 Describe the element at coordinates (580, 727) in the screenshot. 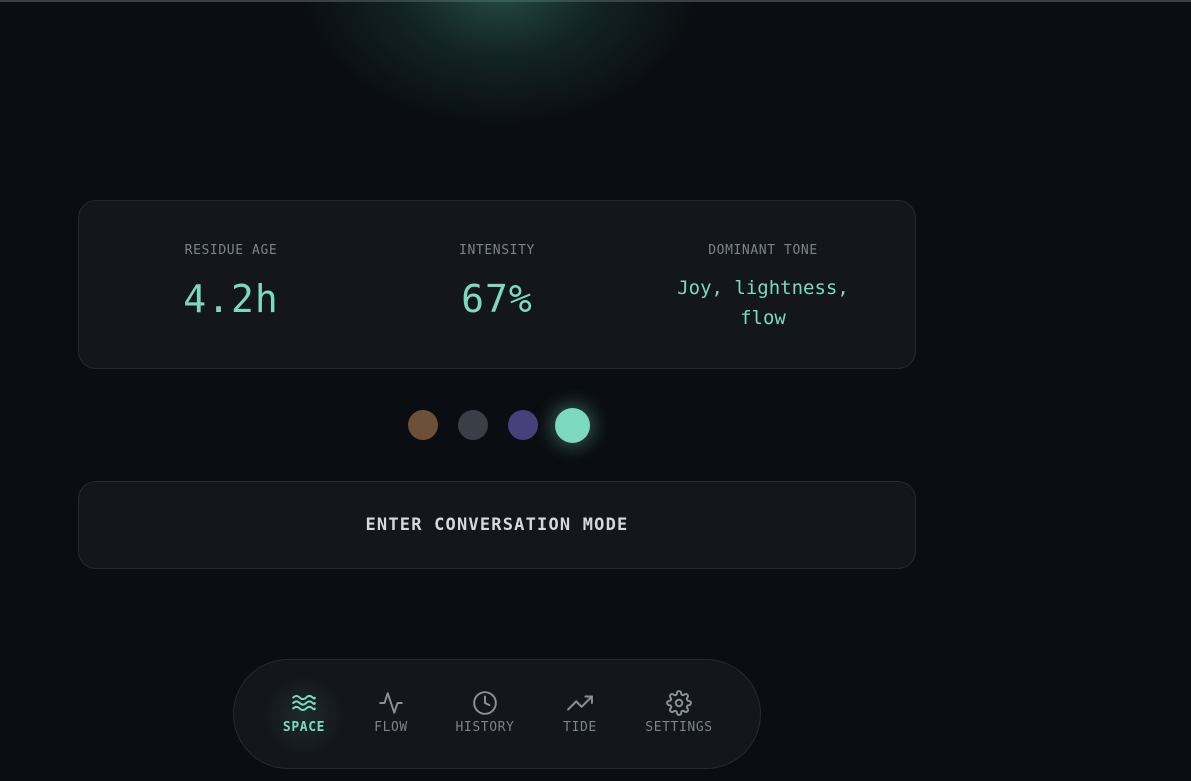

I see `nav-label: TIDE` at that location.